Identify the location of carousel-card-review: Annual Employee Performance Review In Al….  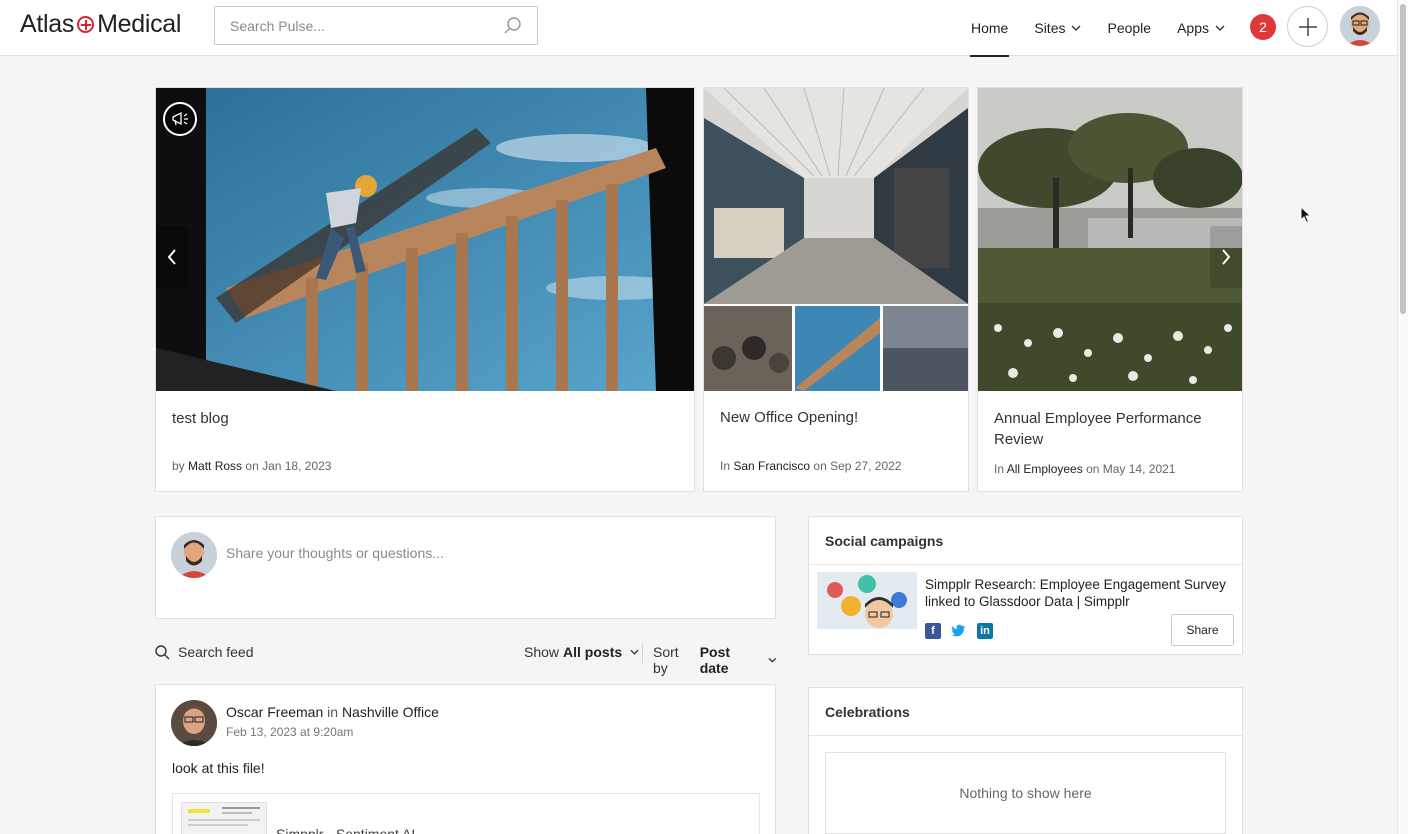
(1110, 289).